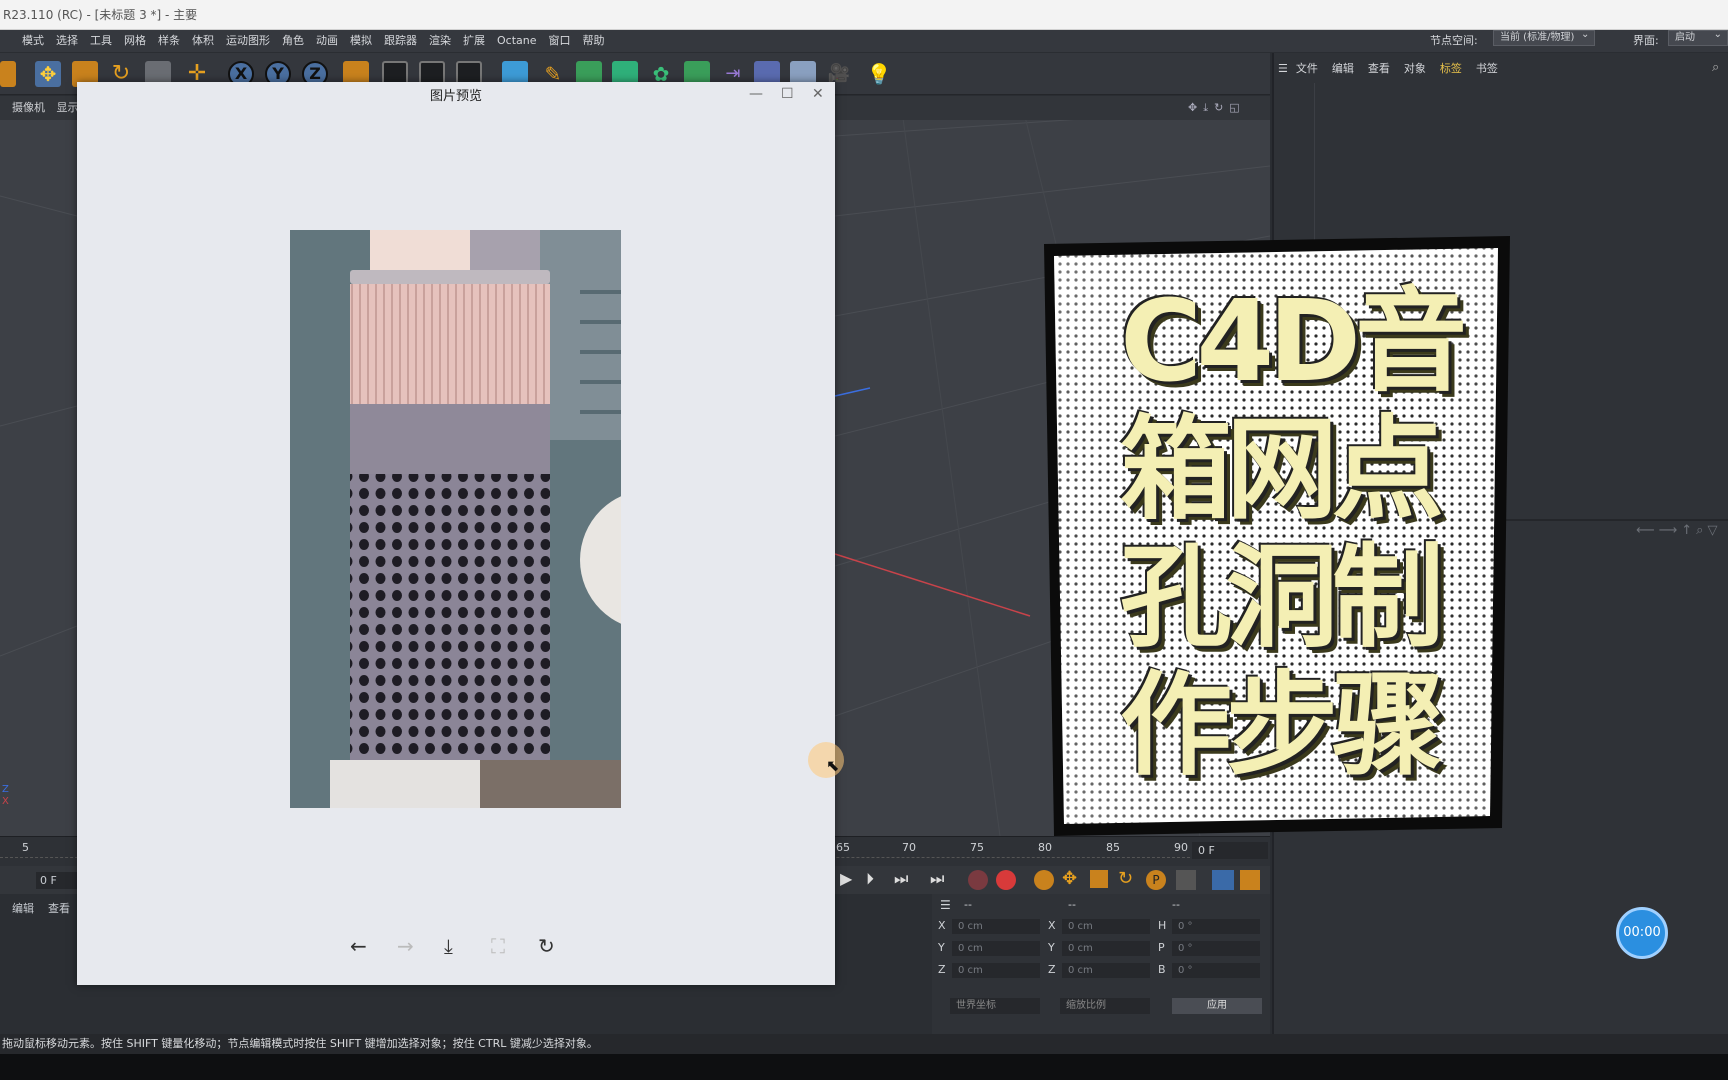 Image resolution: width=1728 pixels, height=1080 pixels. I want to click on menu-item-tracker: 跟踪器, so click(400, 41).